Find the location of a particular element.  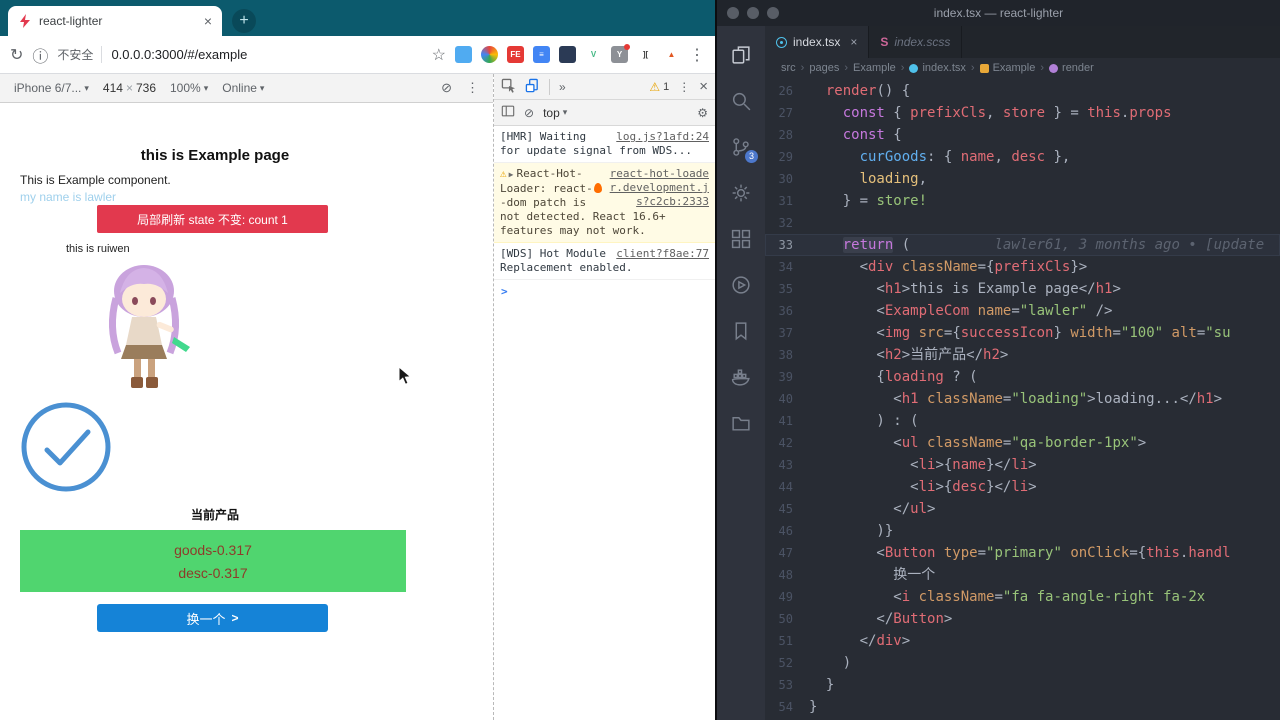

devicebar-menu-icon: ⋮ is located at coordinates (472, 88).